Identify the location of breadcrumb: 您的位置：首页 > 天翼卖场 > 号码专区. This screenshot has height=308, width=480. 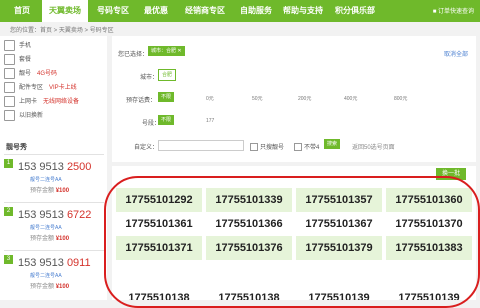
(62, 31).